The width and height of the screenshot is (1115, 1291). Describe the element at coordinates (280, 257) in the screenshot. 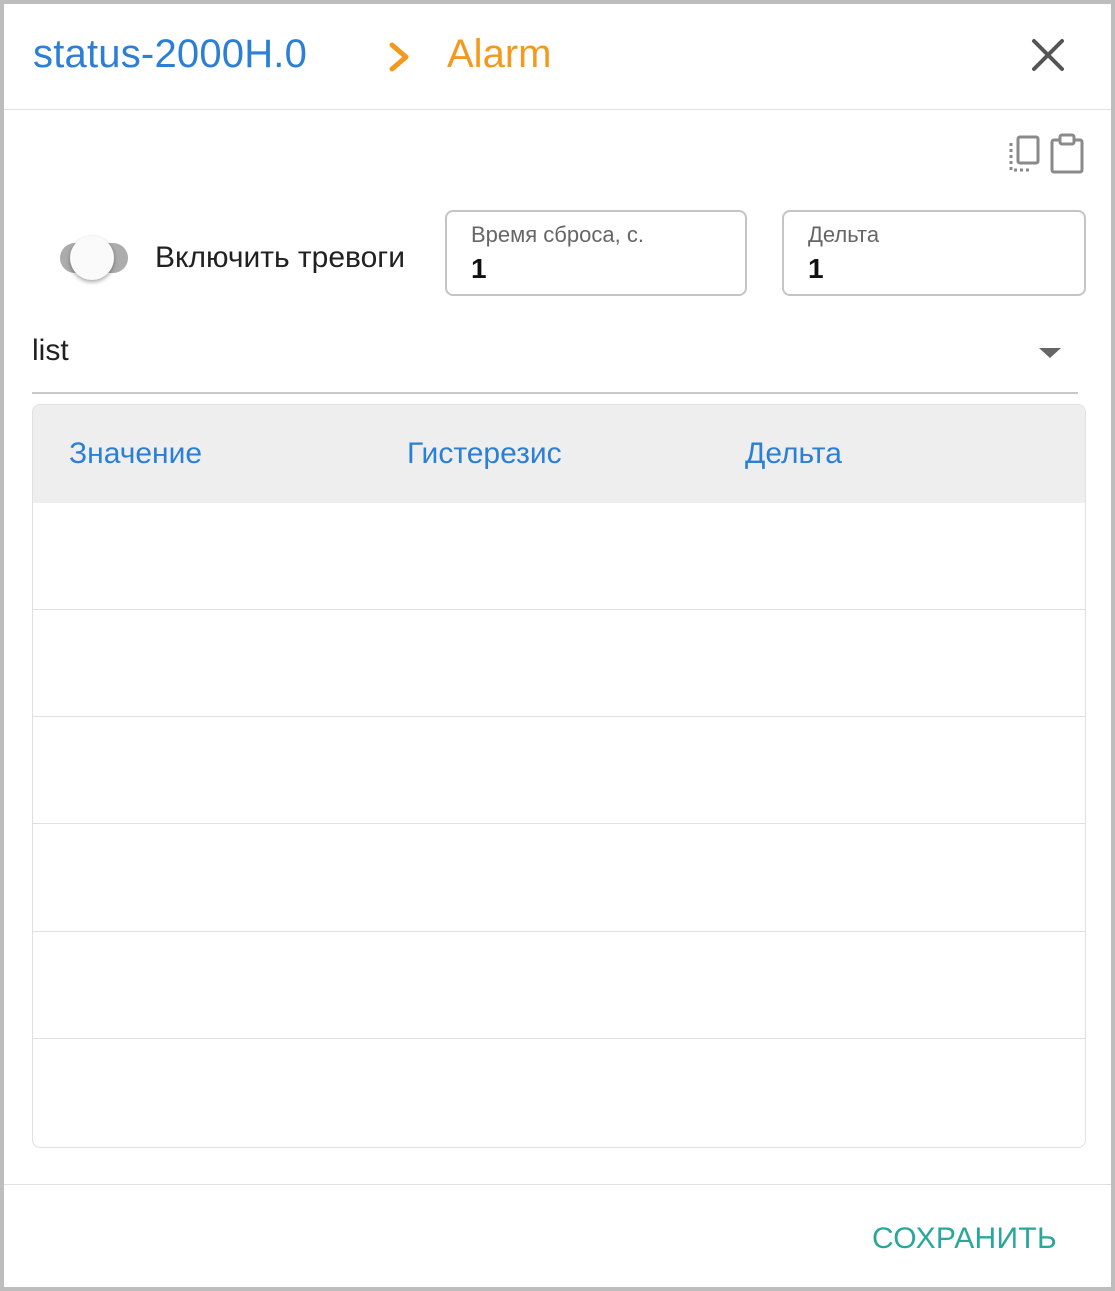

I see `enable-alarms-label: Включить тревоги` at that location.